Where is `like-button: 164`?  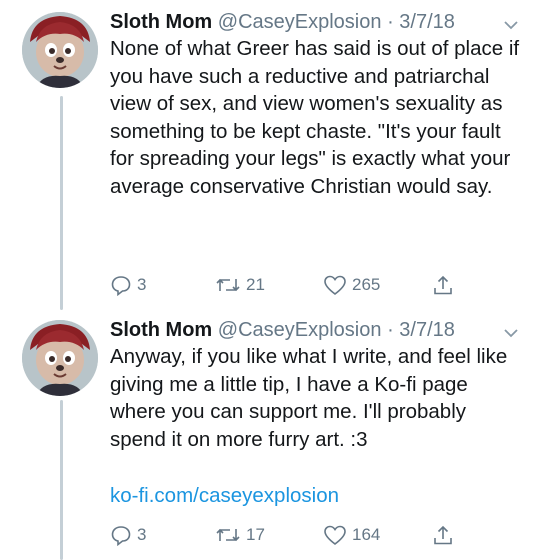
like-button: 164 is located at coordinates (351, 535).